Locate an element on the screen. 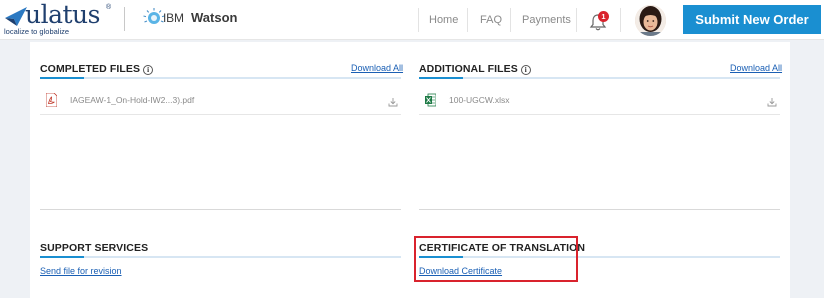  ulatus-logo: ulatus ® localize to globalize is located at coordinates (60, 18).